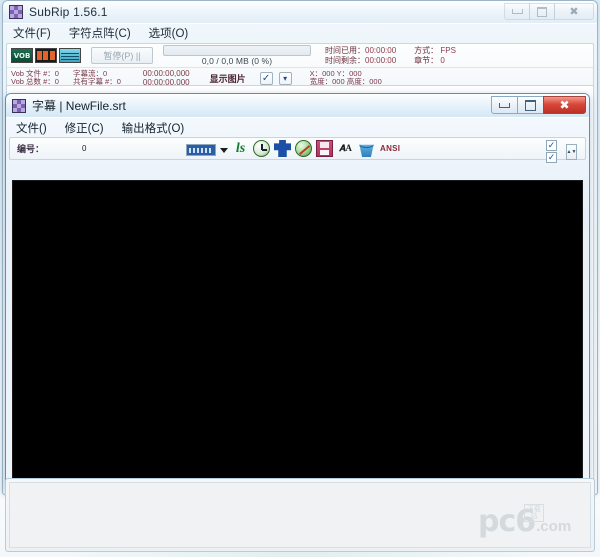 This screenshot has height=557, width=600. I want to click on menu-item-options: 选项(O), so click(169, 33).